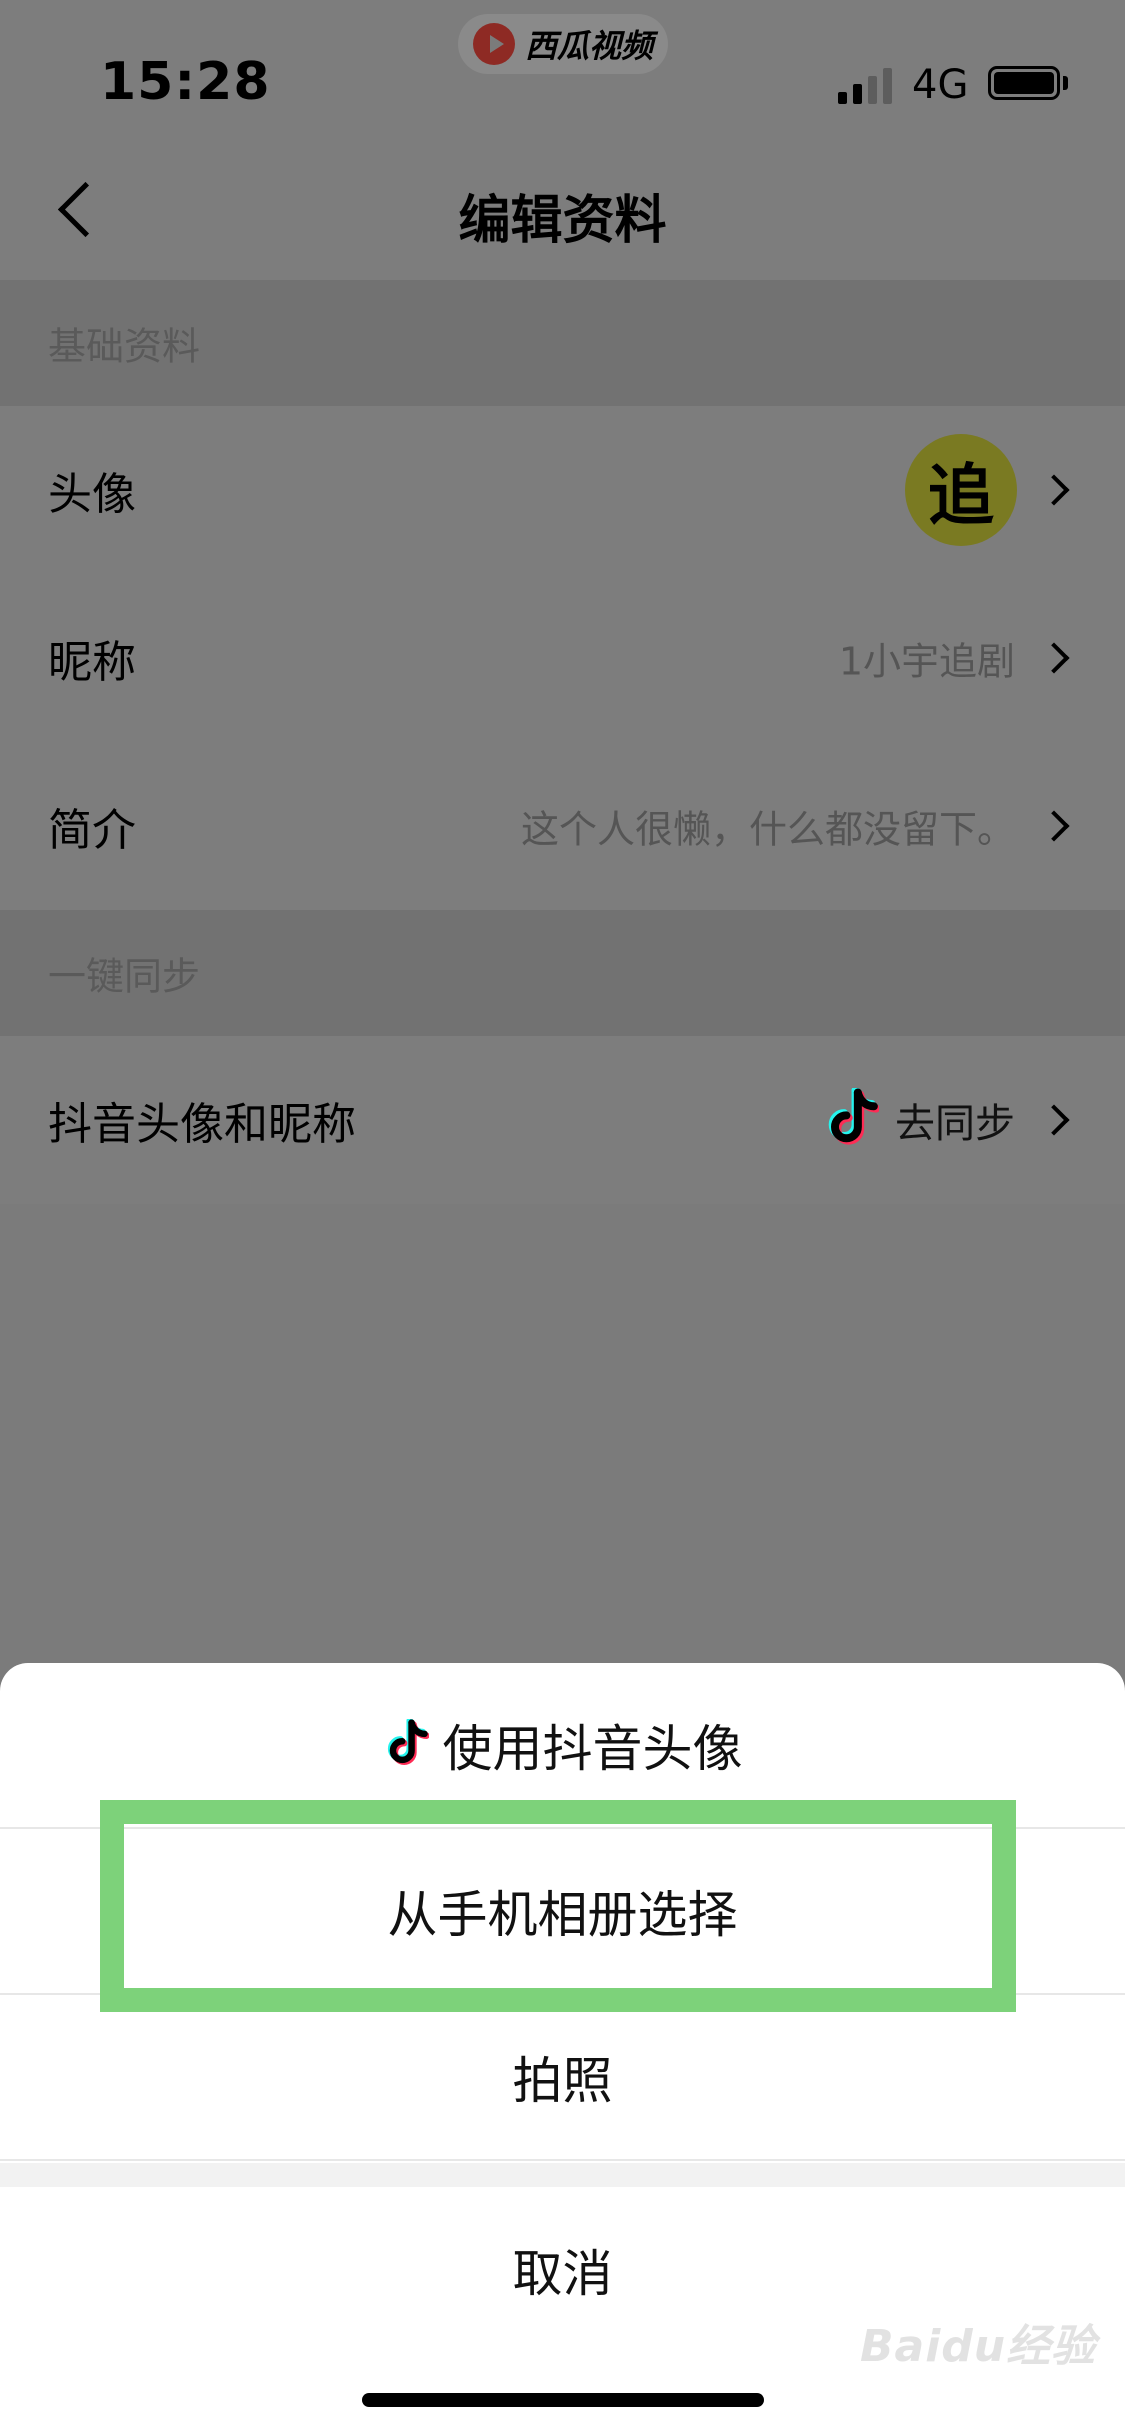 This screenshot has height=2436, width=1125. I want to click on row-nickname: 昵称 1小宇追剧, so click(562, 658).